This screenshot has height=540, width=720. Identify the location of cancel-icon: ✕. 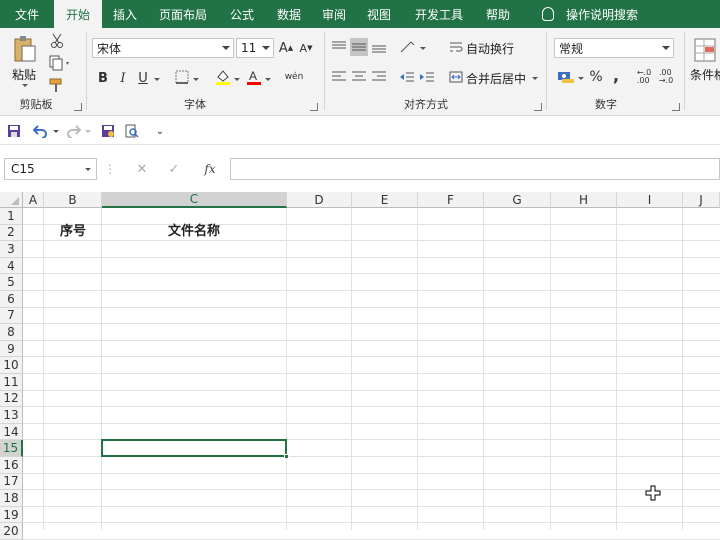
(142, 169).